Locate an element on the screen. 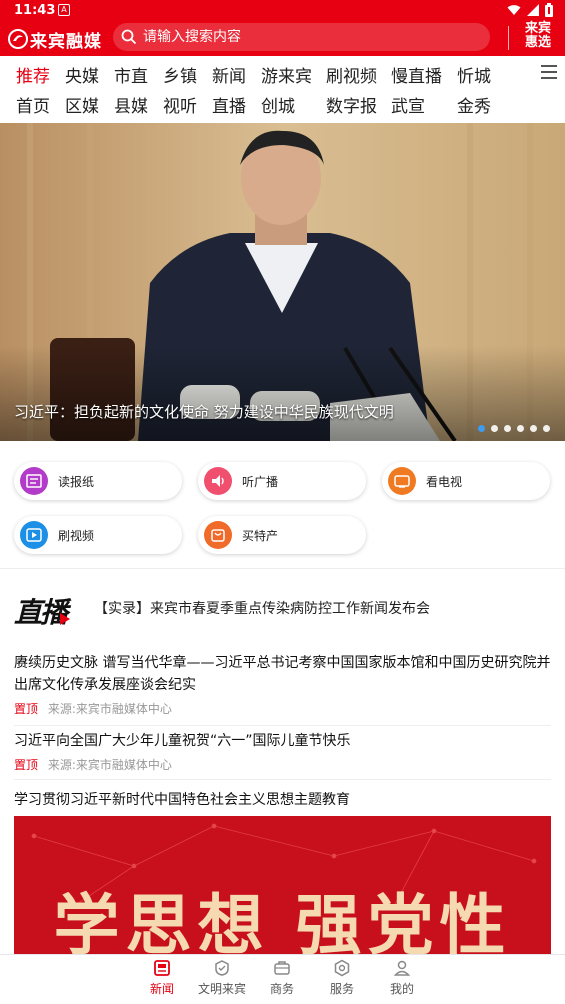 The height and width of the screenshot is (1004, 565). newspaper-icon is located at coordinates (34, 481).